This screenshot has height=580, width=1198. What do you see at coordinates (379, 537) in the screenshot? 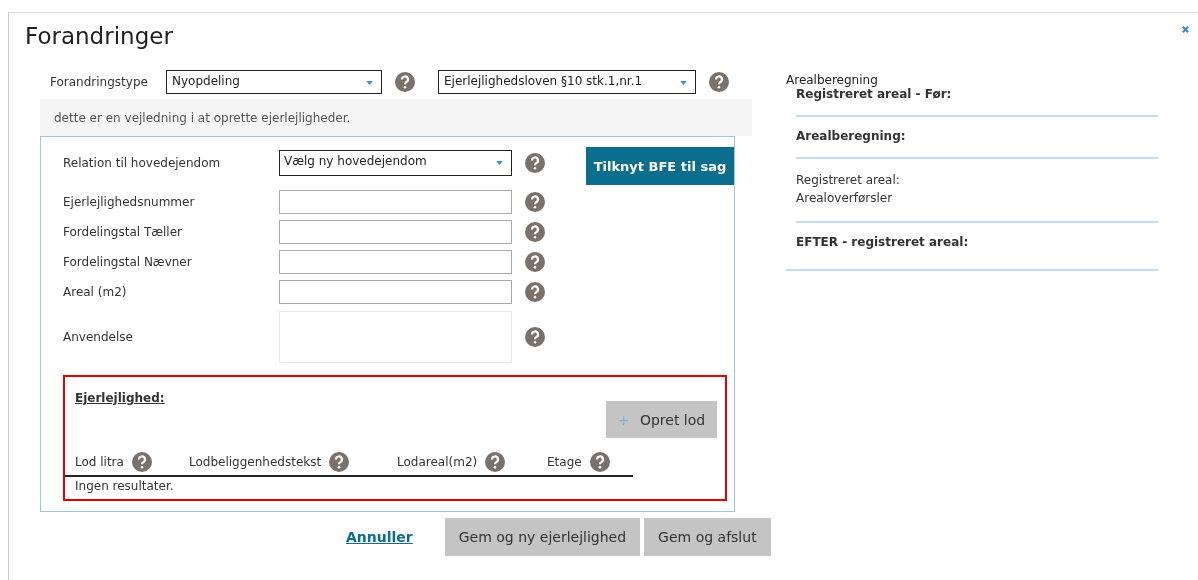
I see `cancel-link: Annuller` at bounding box center [379, 537].